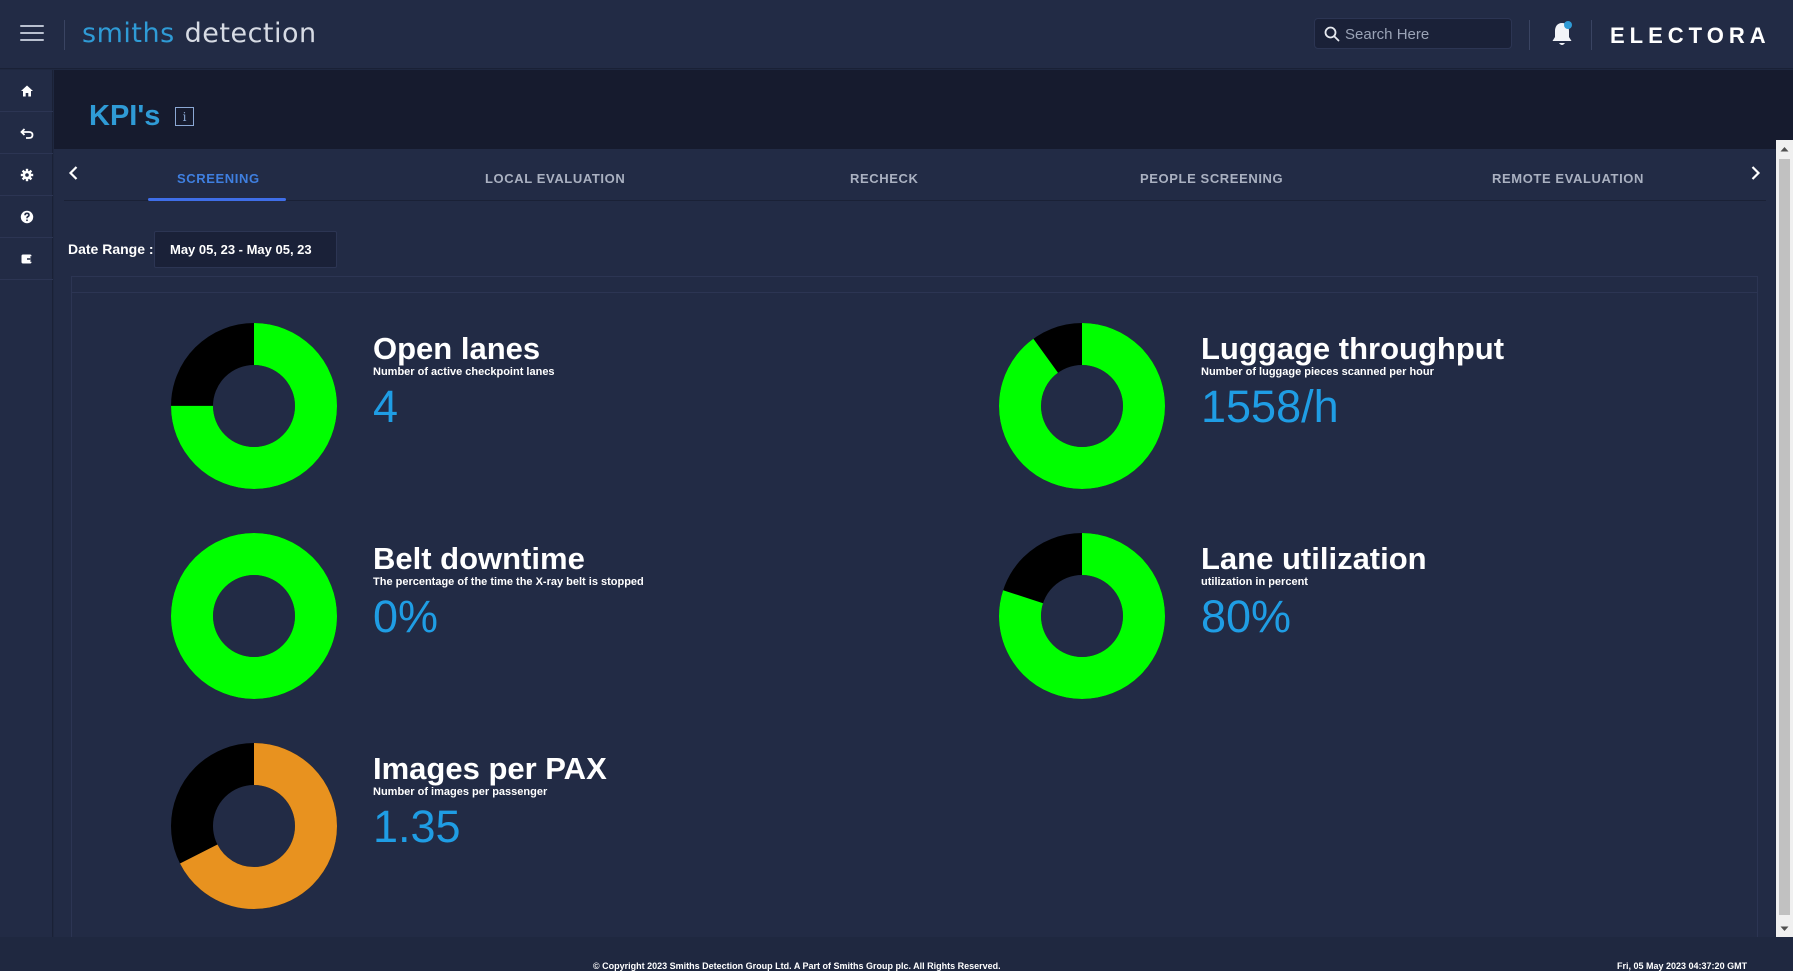 The height and width of the screenshot is (971, 1793). I want to click on page-scrollbar, so click(1784, 538).